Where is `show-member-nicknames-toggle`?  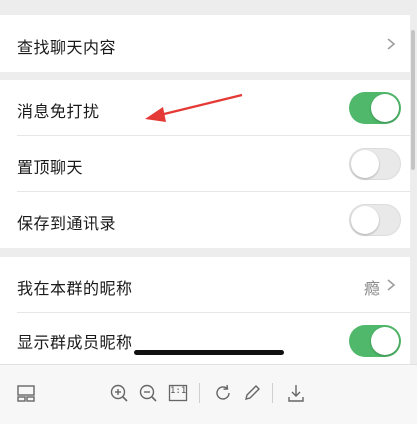 show-member-nicknames-toggle is located at coordinates (375, 341).